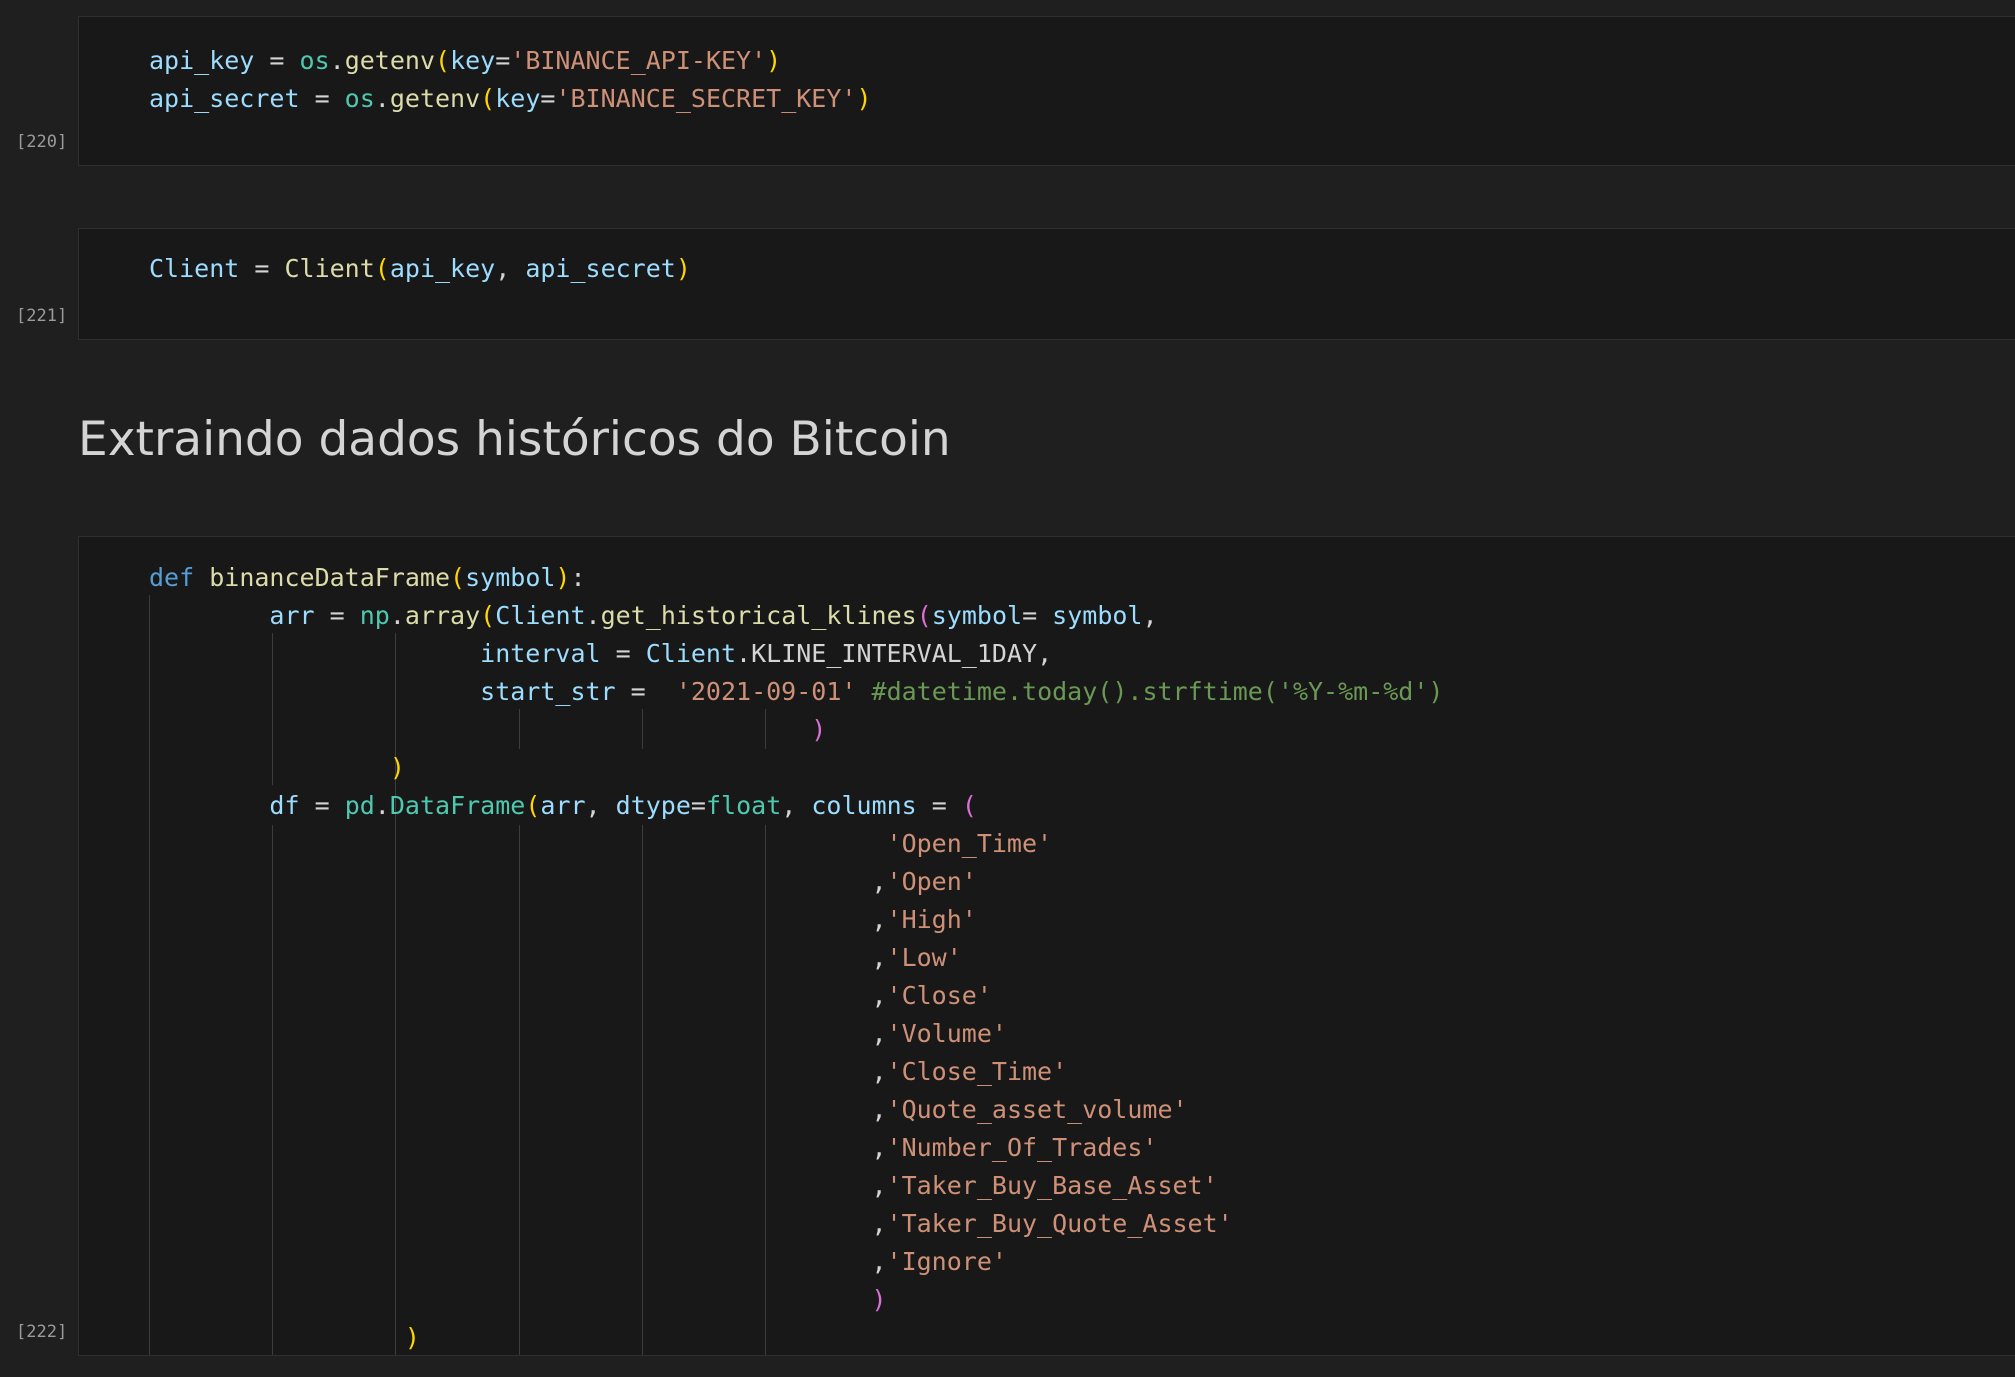 This screenshot has width=2015, height=1377. Describe the element at coordinates (578, 1262) in the screenshot. I see `code-line: ,'Ignore'` at that location.